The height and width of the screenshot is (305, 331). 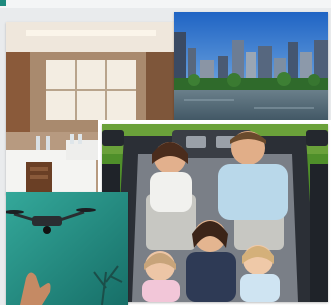 I want to click on drone-photo, so click(x=67, y=248).